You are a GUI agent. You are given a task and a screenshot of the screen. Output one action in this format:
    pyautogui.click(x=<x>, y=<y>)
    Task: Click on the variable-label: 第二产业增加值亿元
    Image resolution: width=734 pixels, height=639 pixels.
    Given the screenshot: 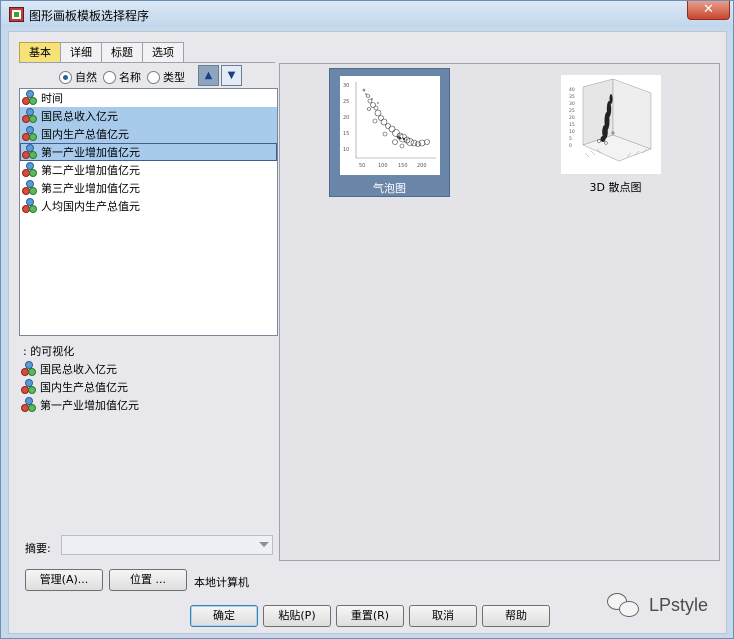 What is the action you would take?
    pyautogui.click(x=90, y=170)
    